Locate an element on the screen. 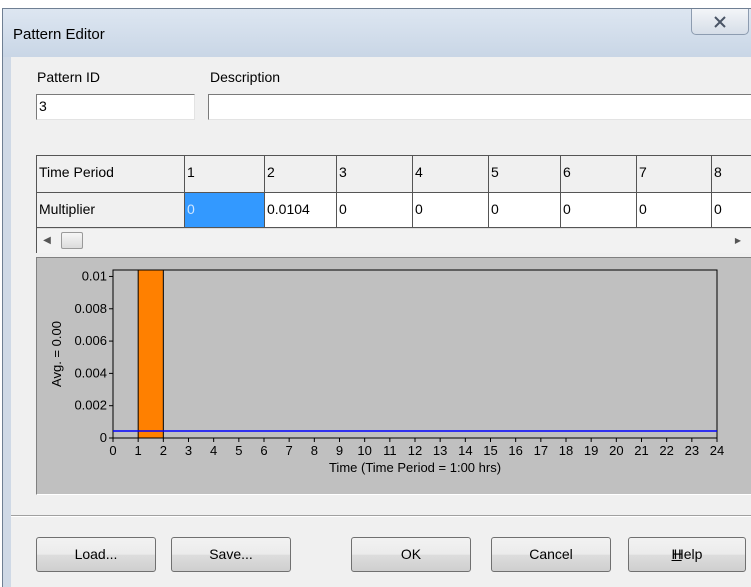 The height and width of the screenshot is (587, 751). x-tick-label: 23 is located at coordinates (692, 450).